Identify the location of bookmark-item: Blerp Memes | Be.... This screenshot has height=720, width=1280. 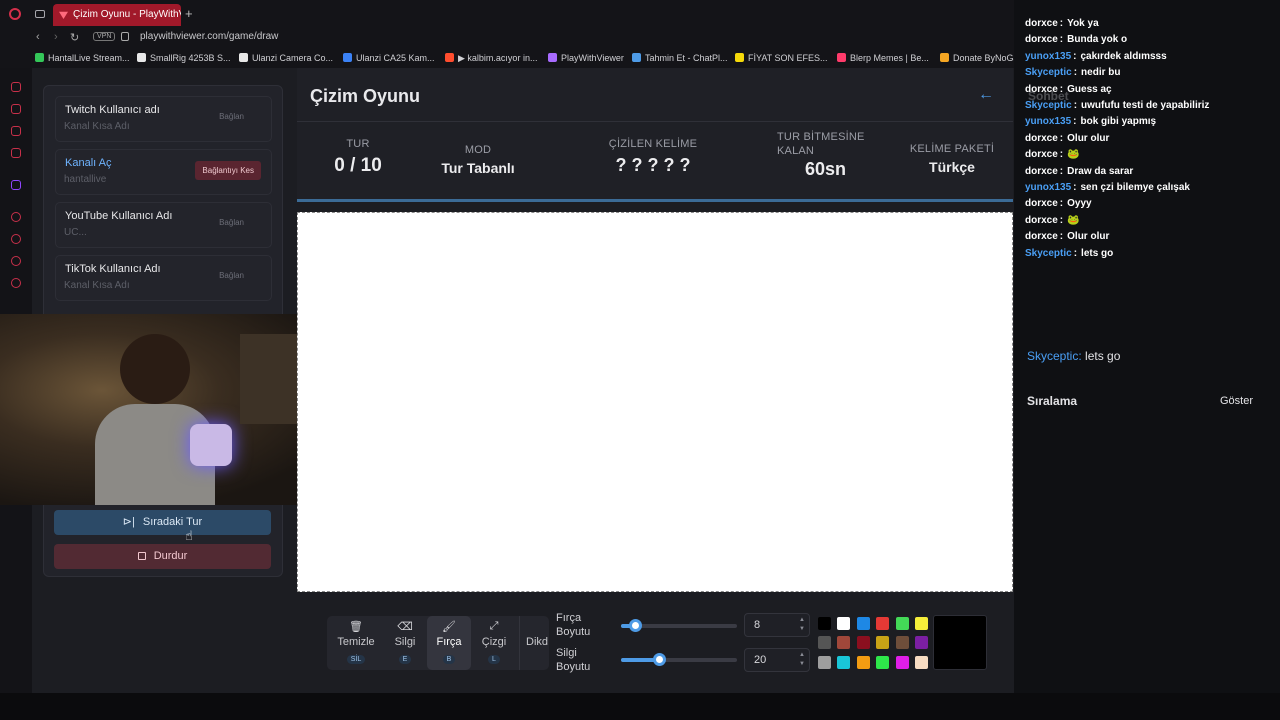
(883, 58).